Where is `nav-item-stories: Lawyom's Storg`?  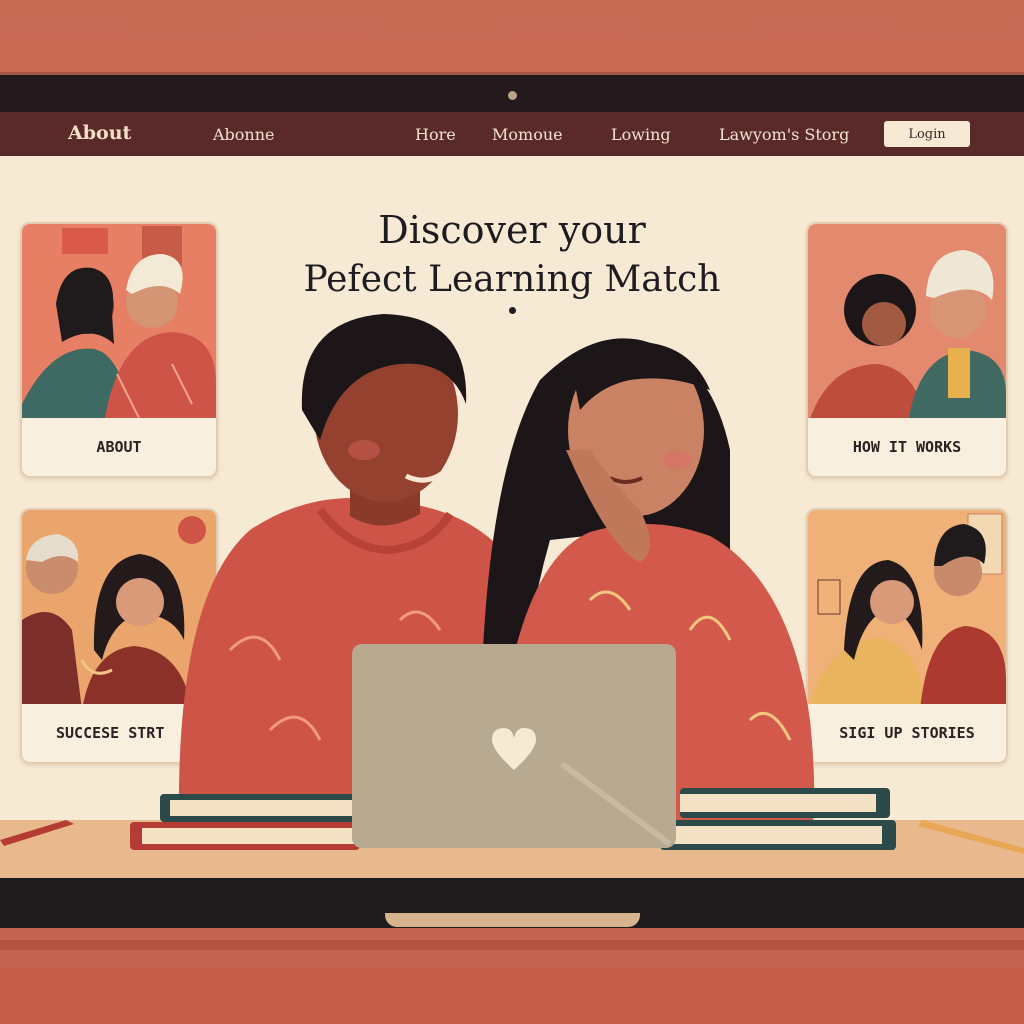
nav-item-stories: Lawyom's Storg is located at coordinates (784, 134).